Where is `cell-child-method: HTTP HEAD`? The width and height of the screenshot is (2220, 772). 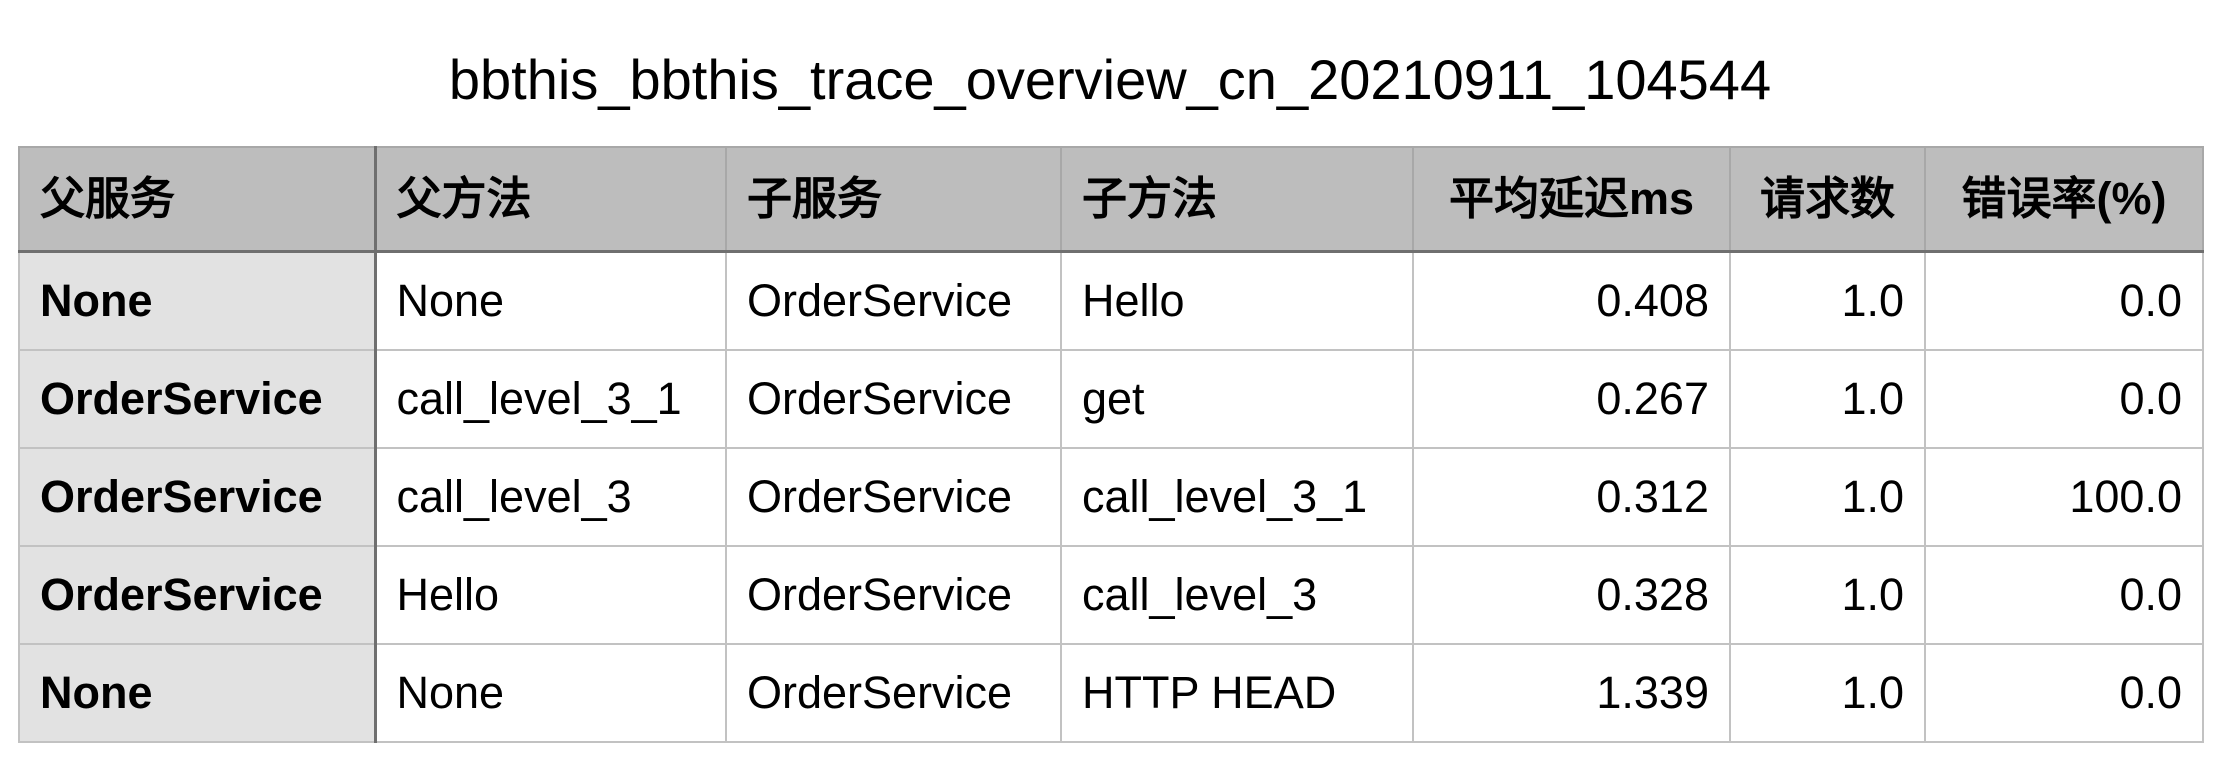 cell-child-method: HTTP HEAD is located at coordinates (1237, 693).